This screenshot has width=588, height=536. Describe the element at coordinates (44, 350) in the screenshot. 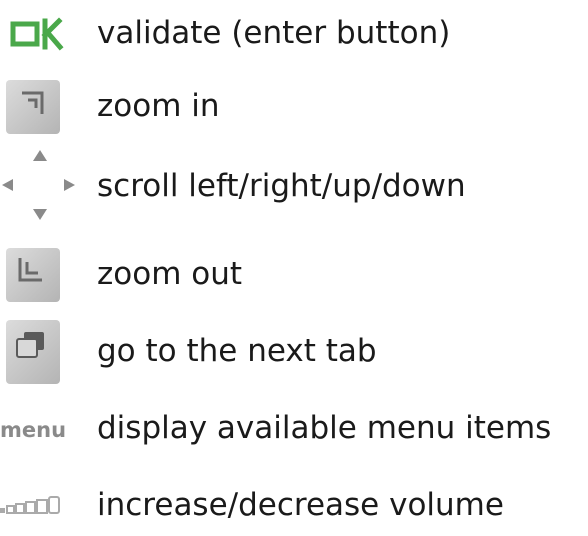

I see `next-tab-icon` at that location.